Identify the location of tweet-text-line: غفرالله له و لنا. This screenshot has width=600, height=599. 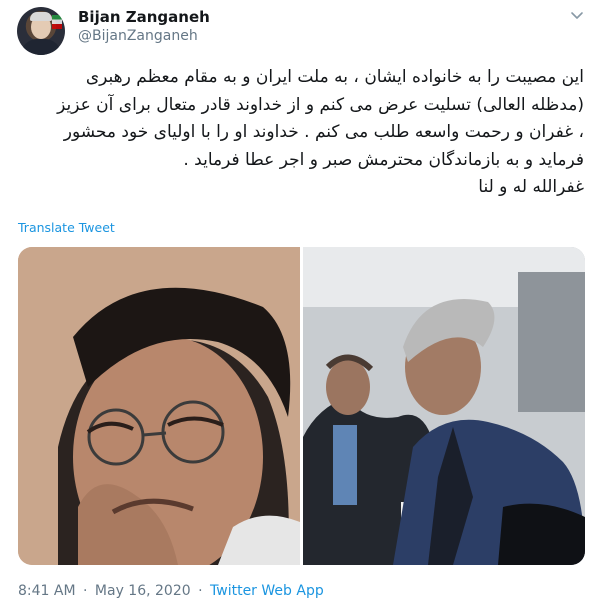
(531, 187).